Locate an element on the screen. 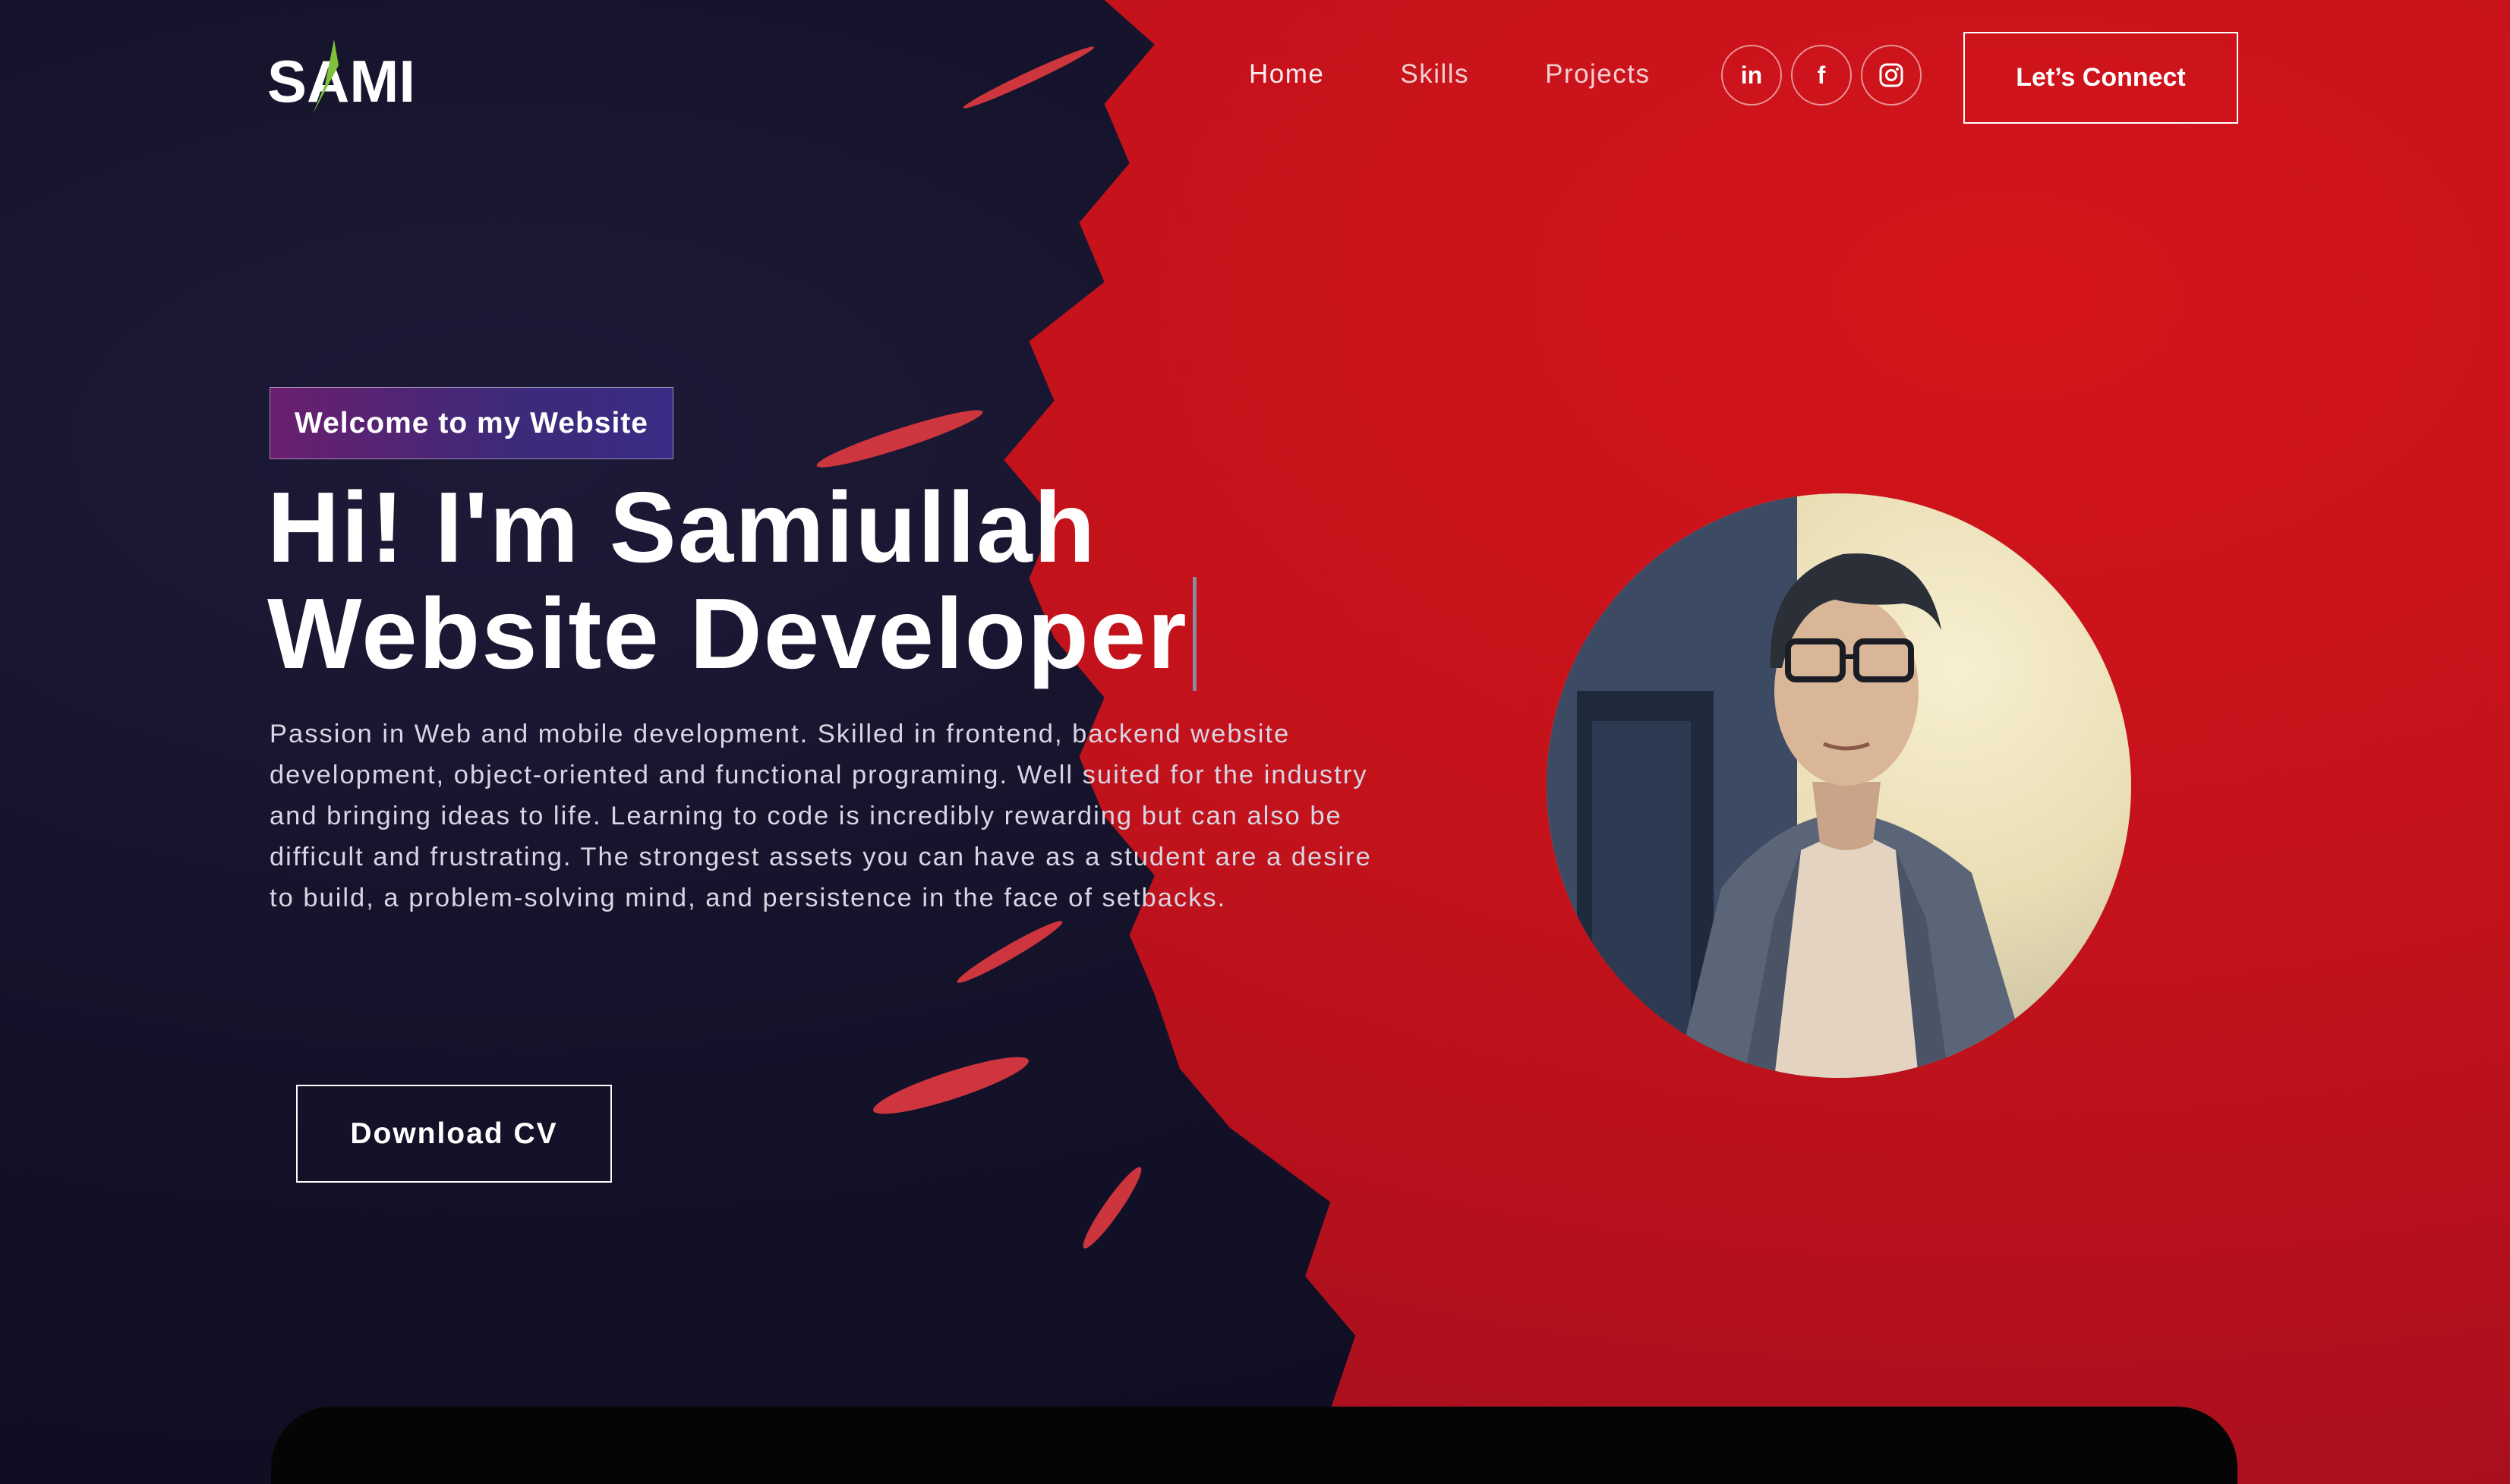  profile-photo is located at coordinates (1839, 785).